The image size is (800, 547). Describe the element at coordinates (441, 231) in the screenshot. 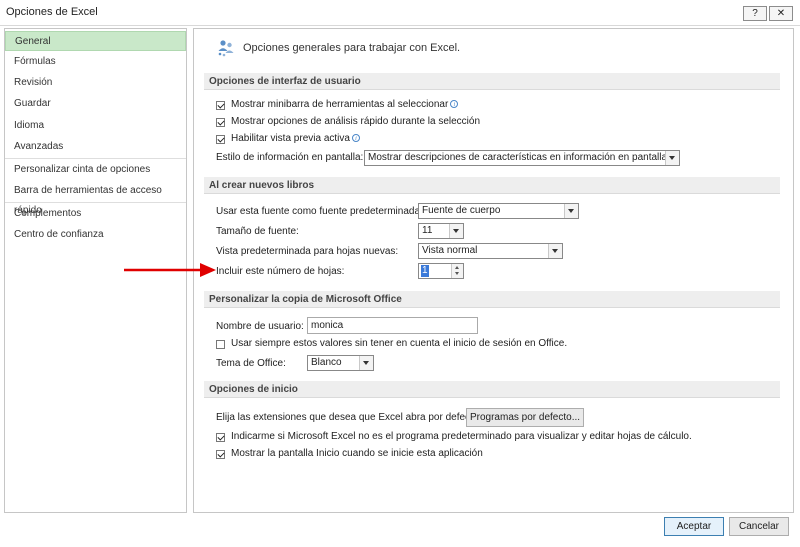

I see `font-size-select: 11` at that location.